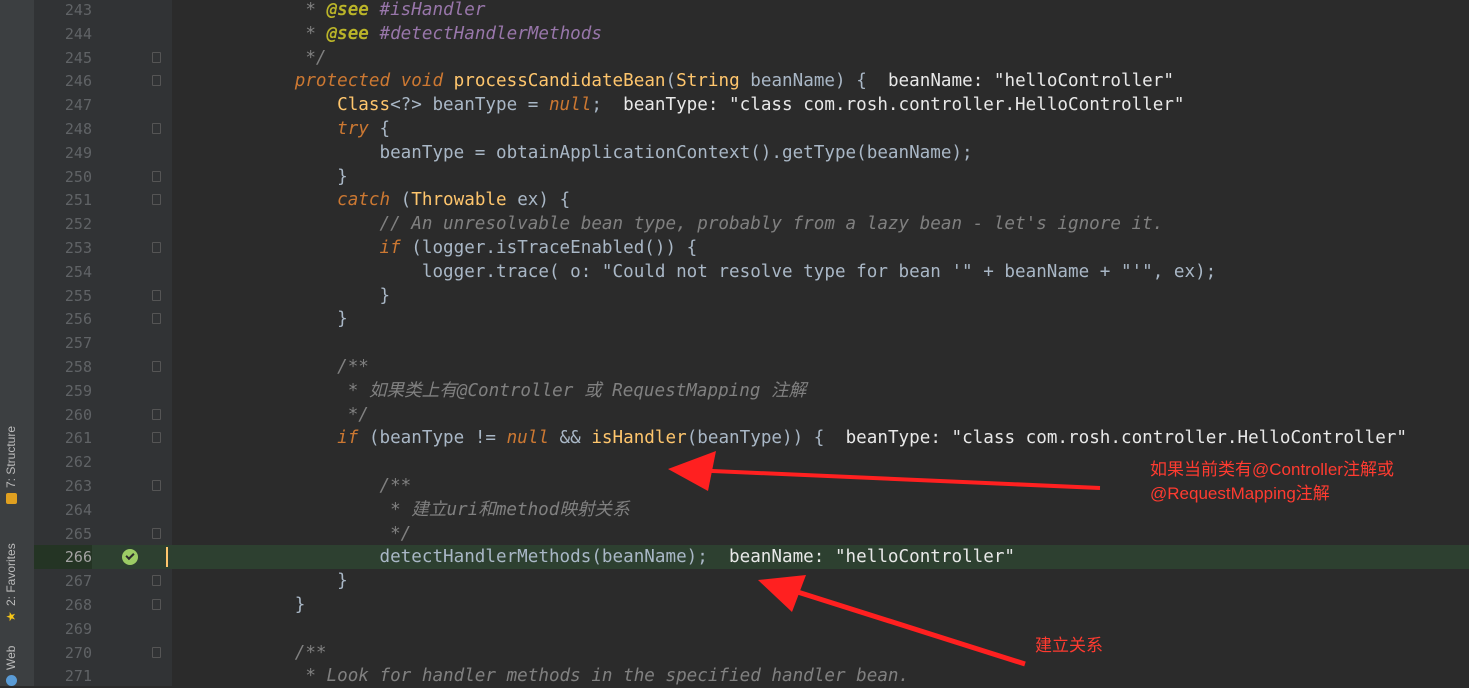  What do you see at coordinates (884, 471) in the screenshot?
I see `arrow-to-ishandler` at bounding box center [884, 471].